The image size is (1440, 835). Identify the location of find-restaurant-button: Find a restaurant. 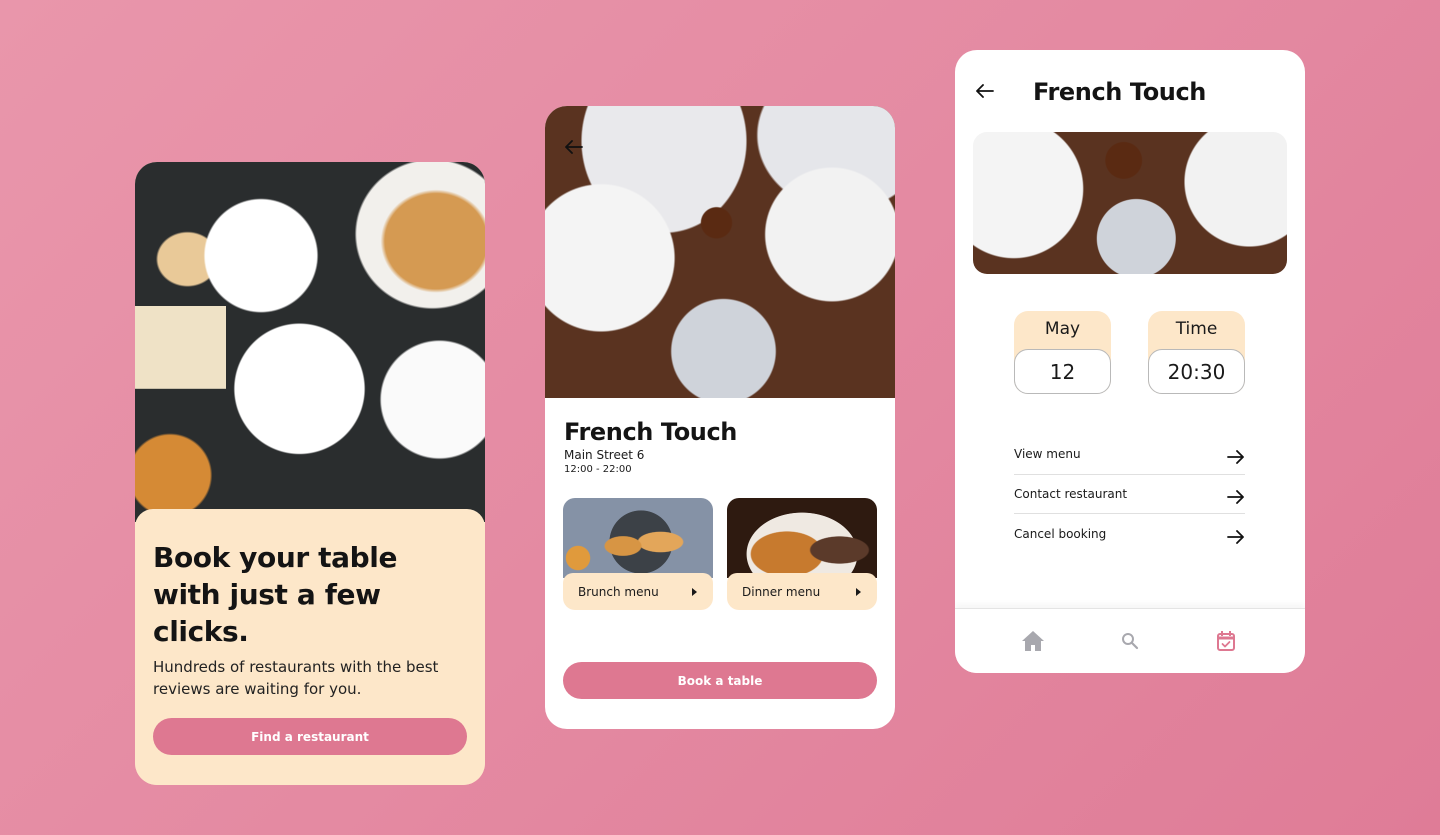
(310, 736).